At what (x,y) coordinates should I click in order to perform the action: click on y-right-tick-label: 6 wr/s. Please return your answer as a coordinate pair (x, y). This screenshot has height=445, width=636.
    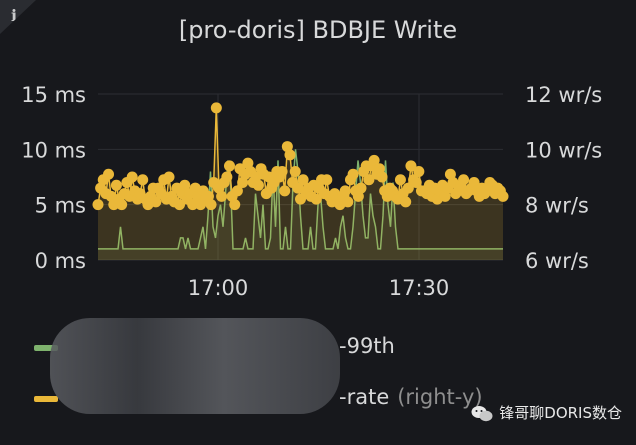
    Looking at the image, I should click on (557, 261).